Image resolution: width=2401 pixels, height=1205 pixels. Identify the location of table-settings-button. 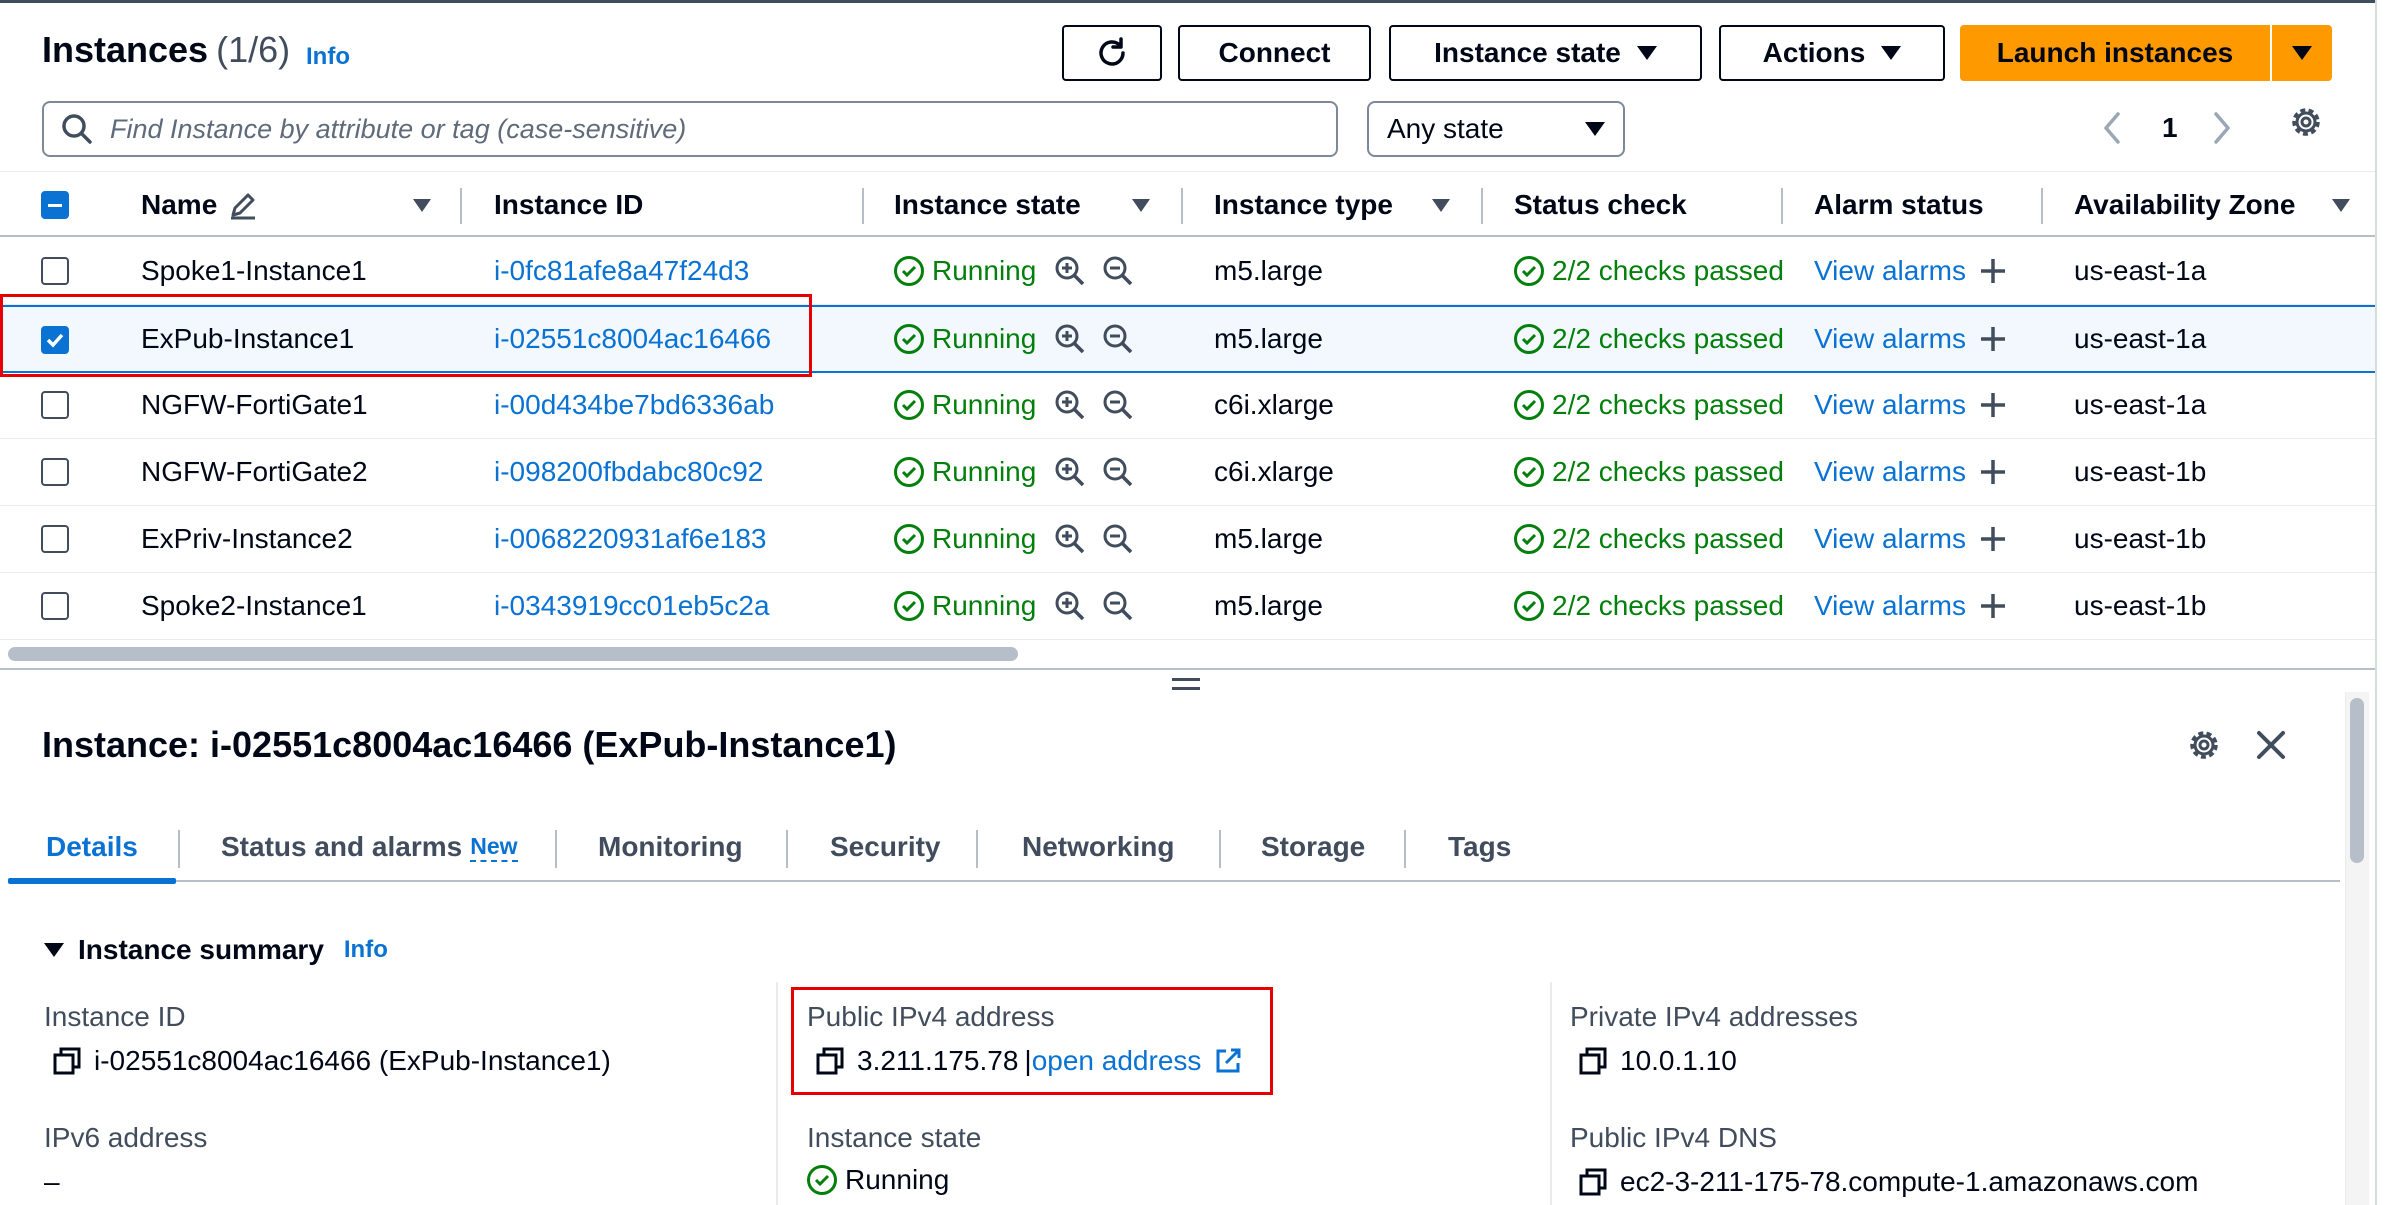
(2306, 124).